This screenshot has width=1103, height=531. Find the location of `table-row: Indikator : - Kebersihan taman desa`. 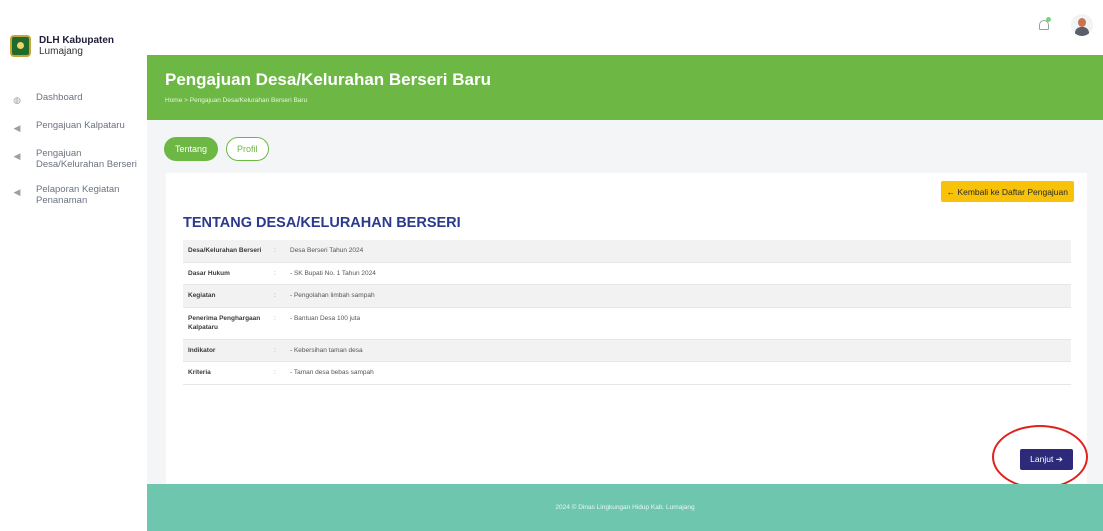

table-row: Indikator : - Kebersihan taman desa is located at coordinates (627, 350).